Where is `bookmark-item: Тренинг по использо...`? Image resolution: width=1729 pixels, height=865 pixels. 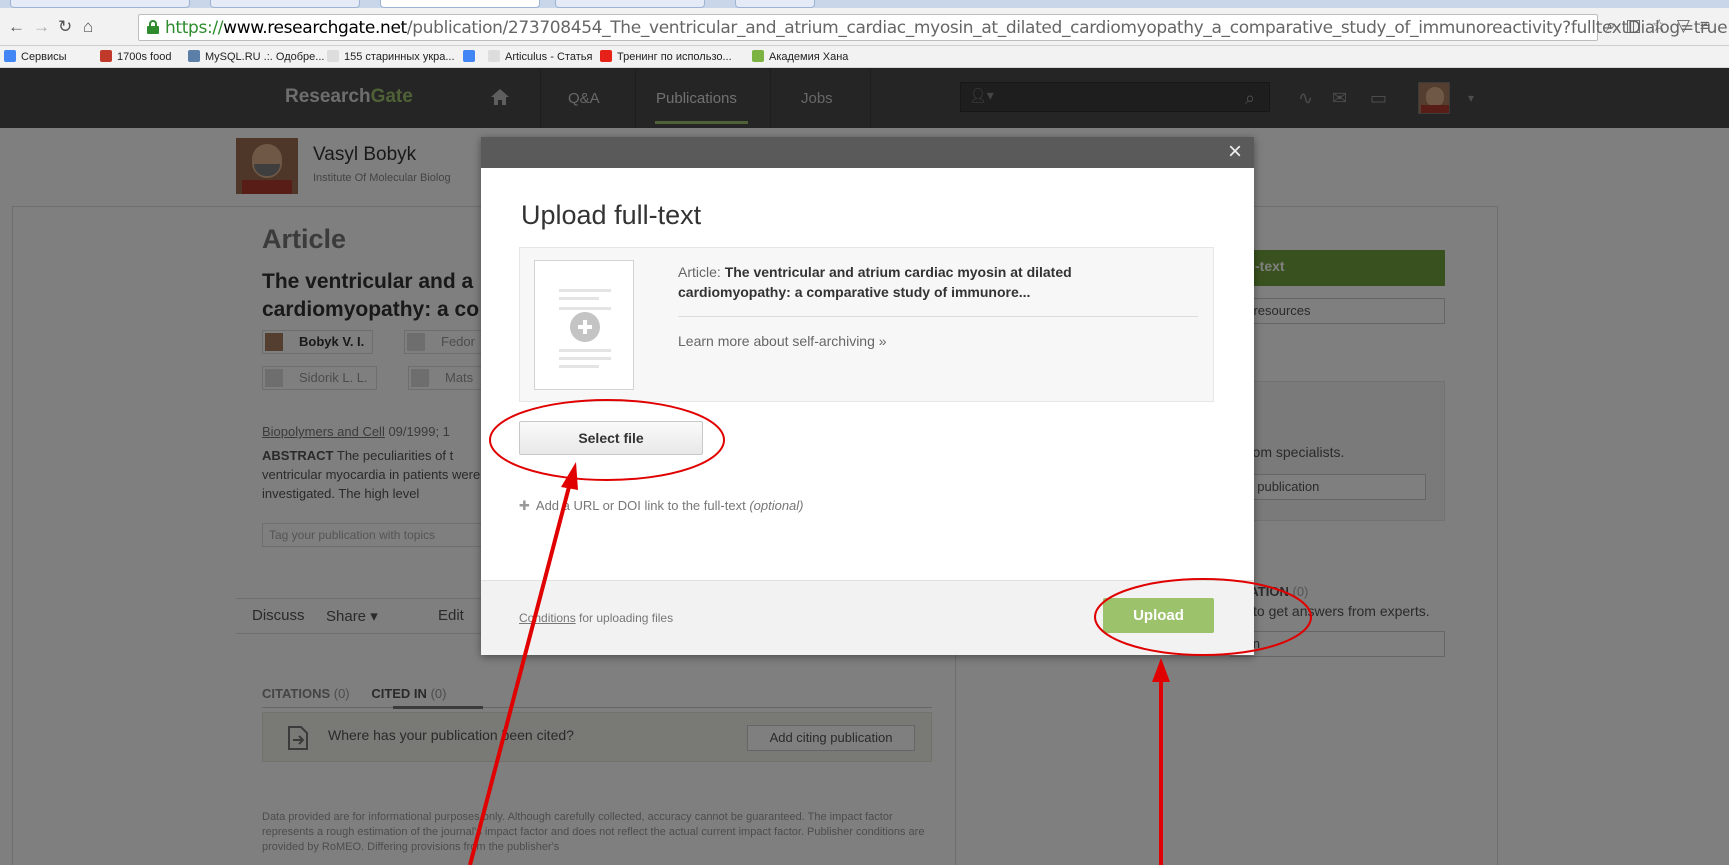
bookmark-item: Тренинг по использо... is located at coordinates (666, 57).